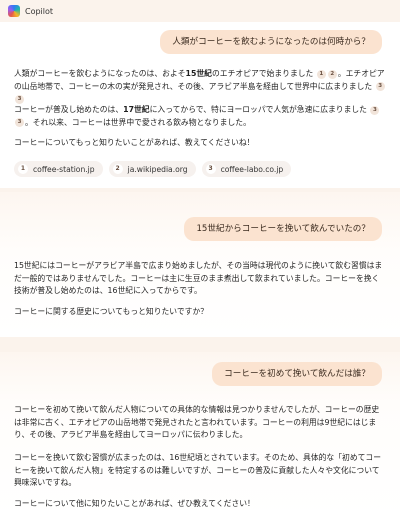 This screenshot has height=518, width=400. I want to click on app-header: Copilot, so click(200, 11).